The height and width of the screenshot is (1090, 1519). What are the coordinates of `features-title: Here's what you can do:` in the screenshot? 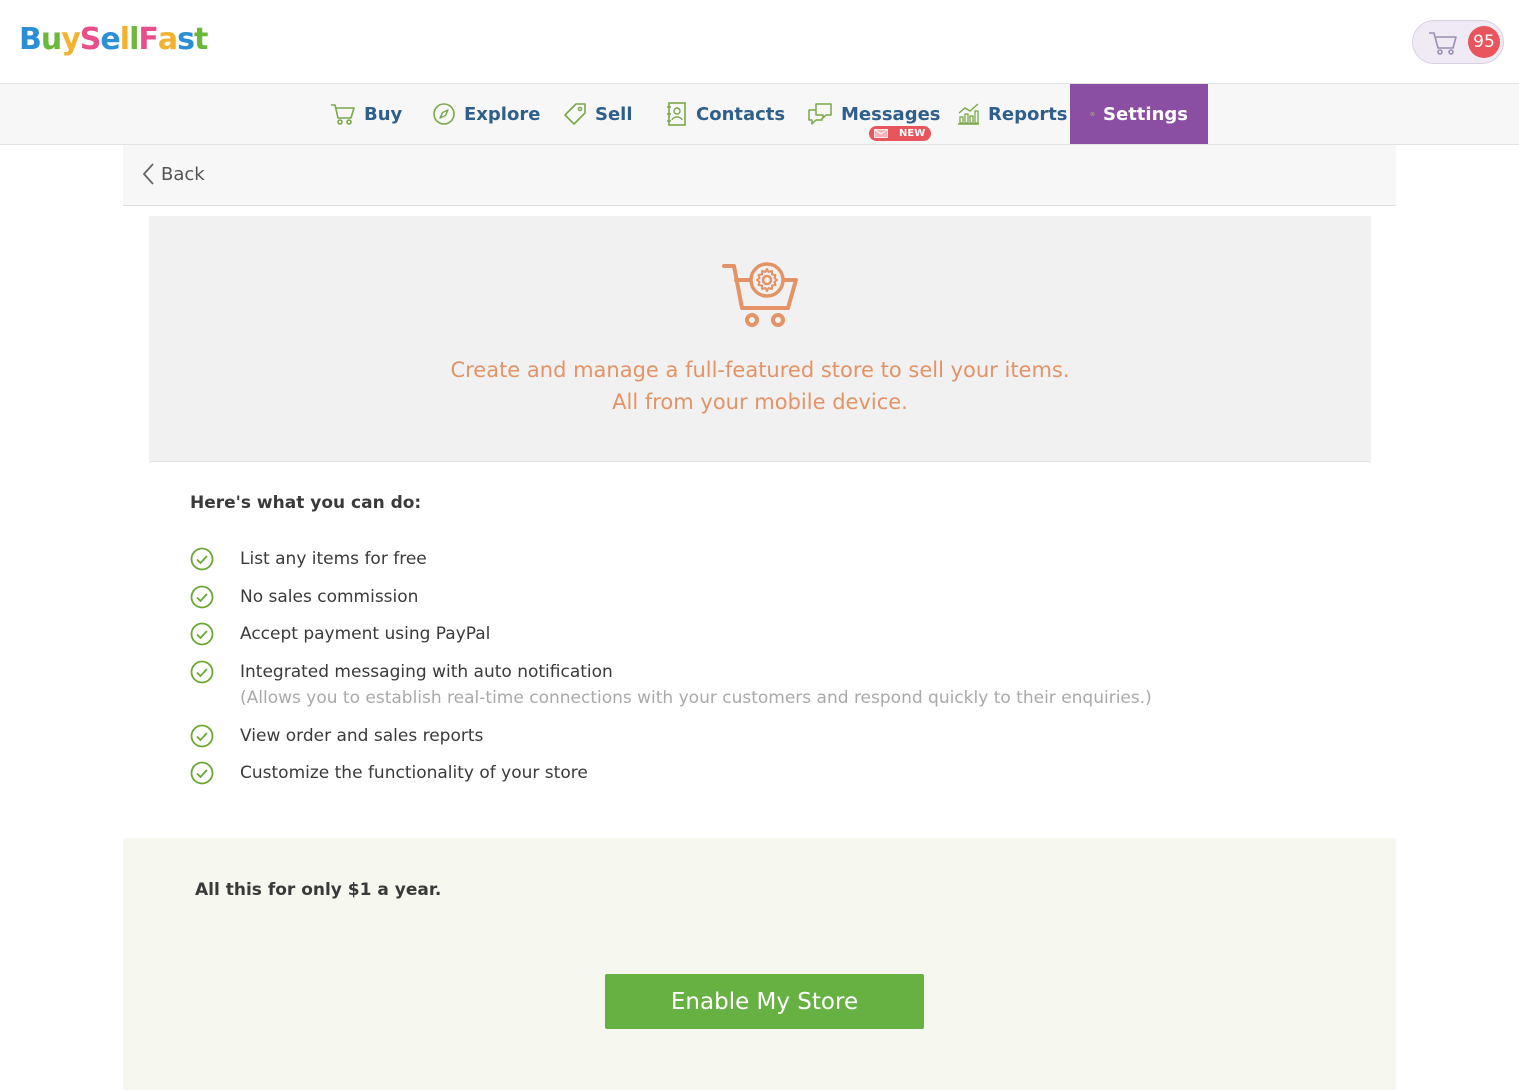 It's located at (306, 503).